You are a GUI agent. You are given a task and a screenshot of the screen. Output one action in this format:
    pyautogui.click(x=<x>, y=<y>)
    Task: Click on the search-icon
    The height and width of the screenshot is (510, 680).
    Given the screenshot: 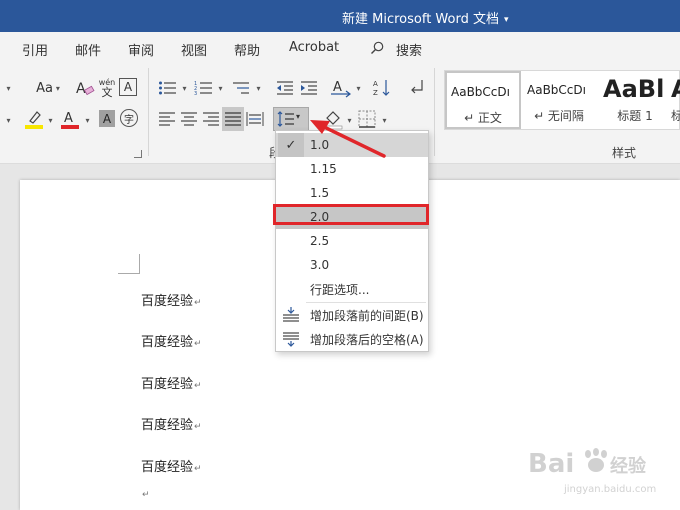 What is the action you would take?
    pyautogui.click(x=377, y=48)
    